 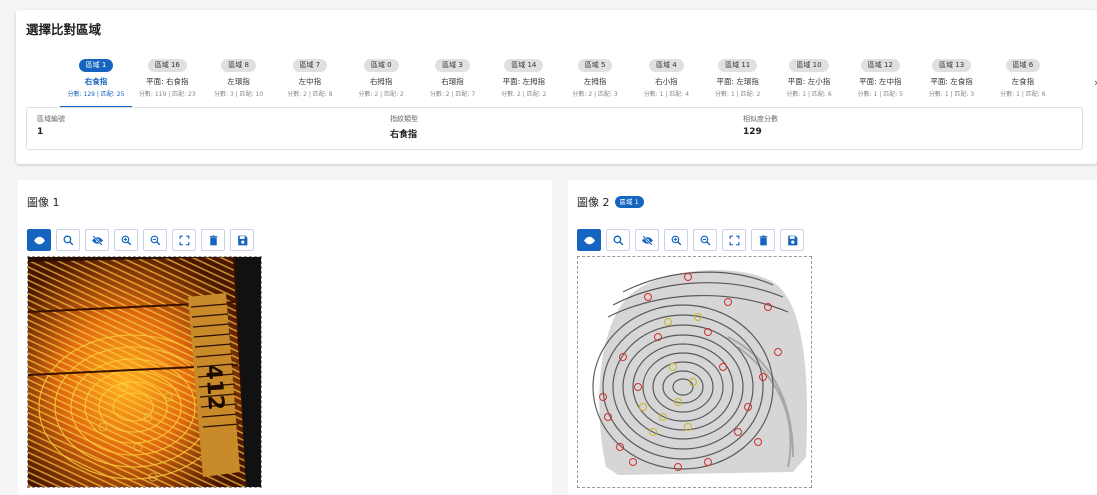 I want to click on region-tab-finger: 左食指, so click(x=1023, y=81).